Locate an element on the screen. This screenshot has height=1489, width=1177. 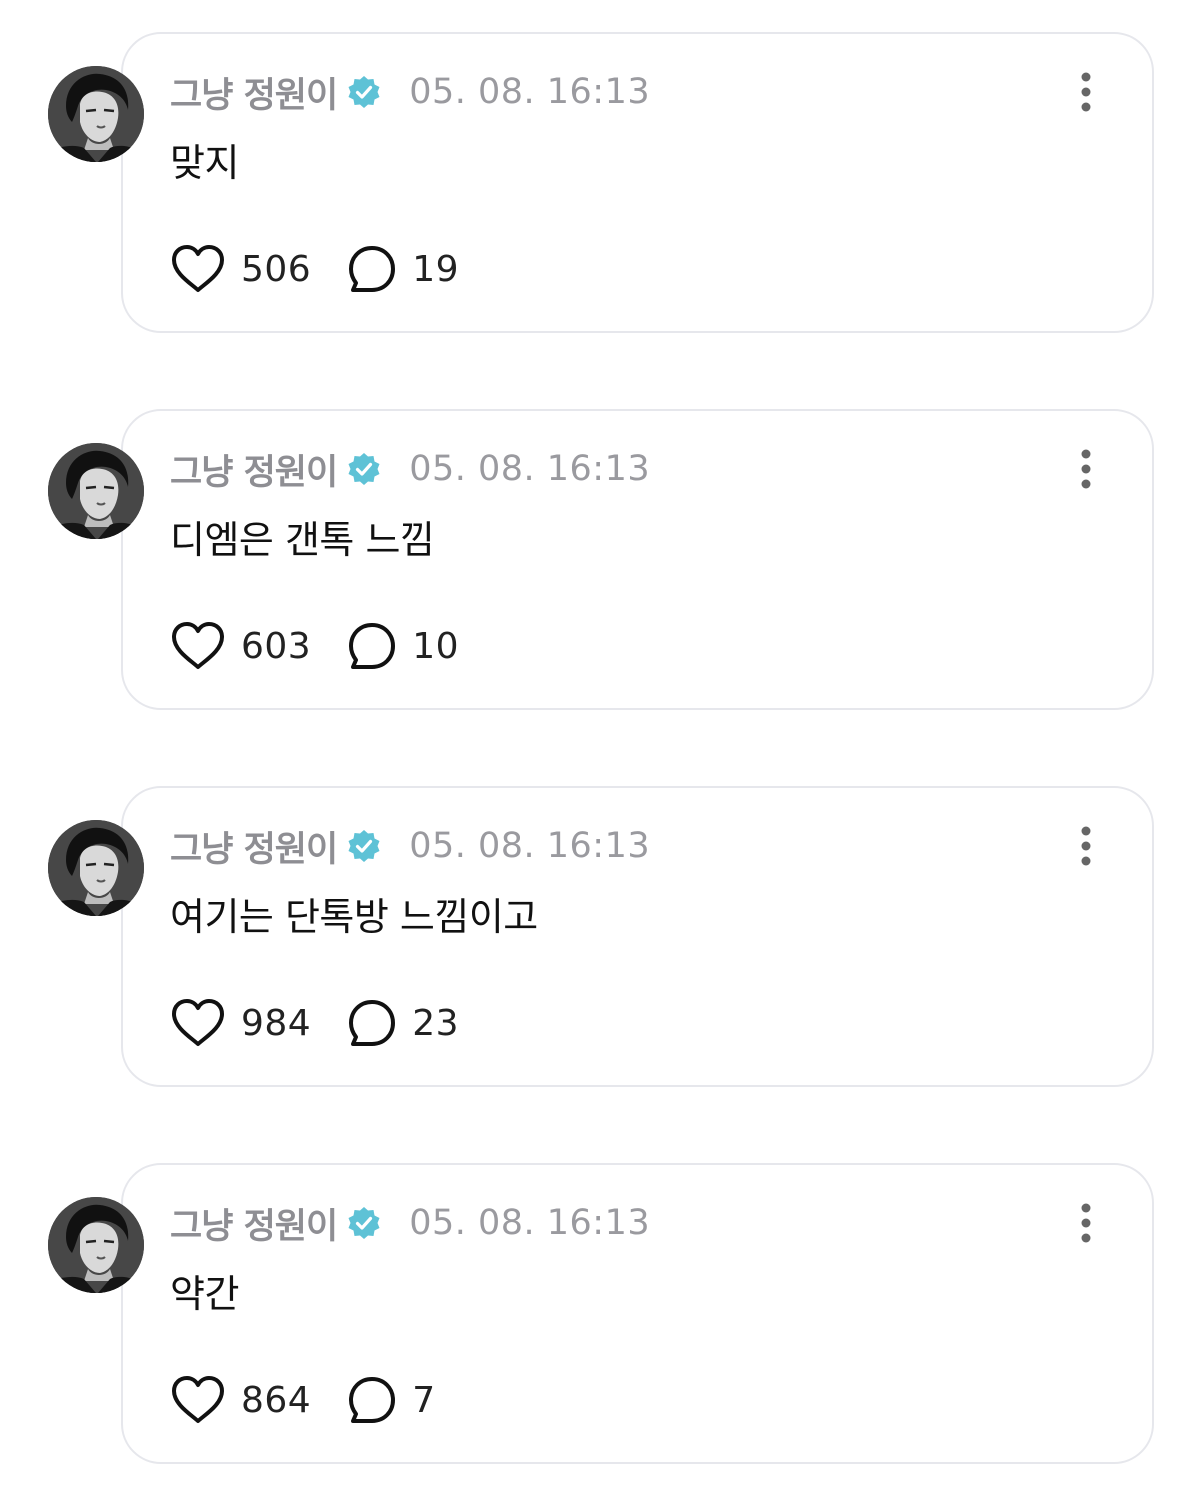
post-text: 약간 is located at coordinates (204, 1294).